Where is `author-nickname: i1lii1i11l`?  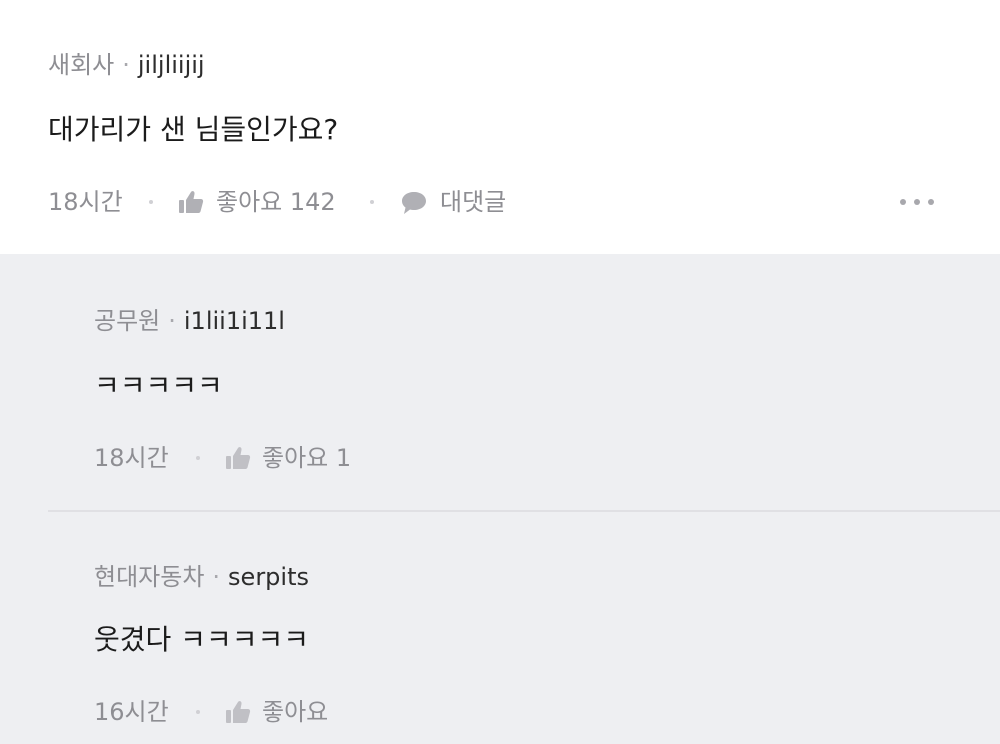 author-nickname: i1lii1i11l is located at coordinates (234, 321).